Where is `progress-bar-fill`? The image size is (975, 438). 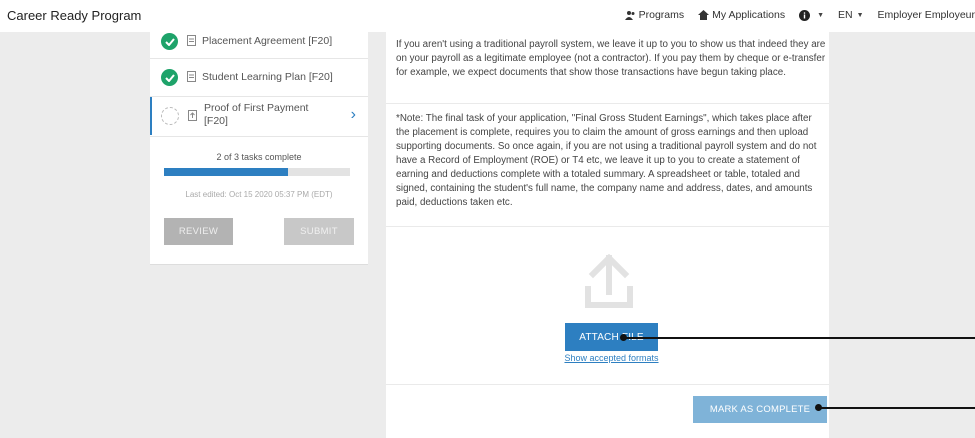 progress-bar-fill is located at coordinates (226, 172).